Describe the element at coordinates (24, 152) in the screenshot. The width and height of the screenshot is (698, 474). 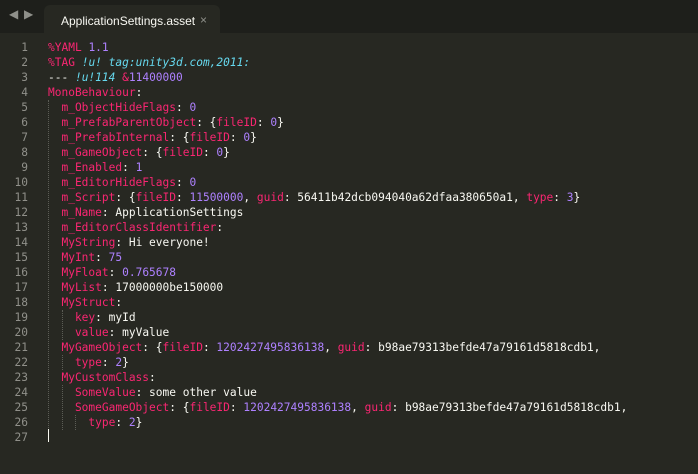
I see `line-number: 8` at that location.